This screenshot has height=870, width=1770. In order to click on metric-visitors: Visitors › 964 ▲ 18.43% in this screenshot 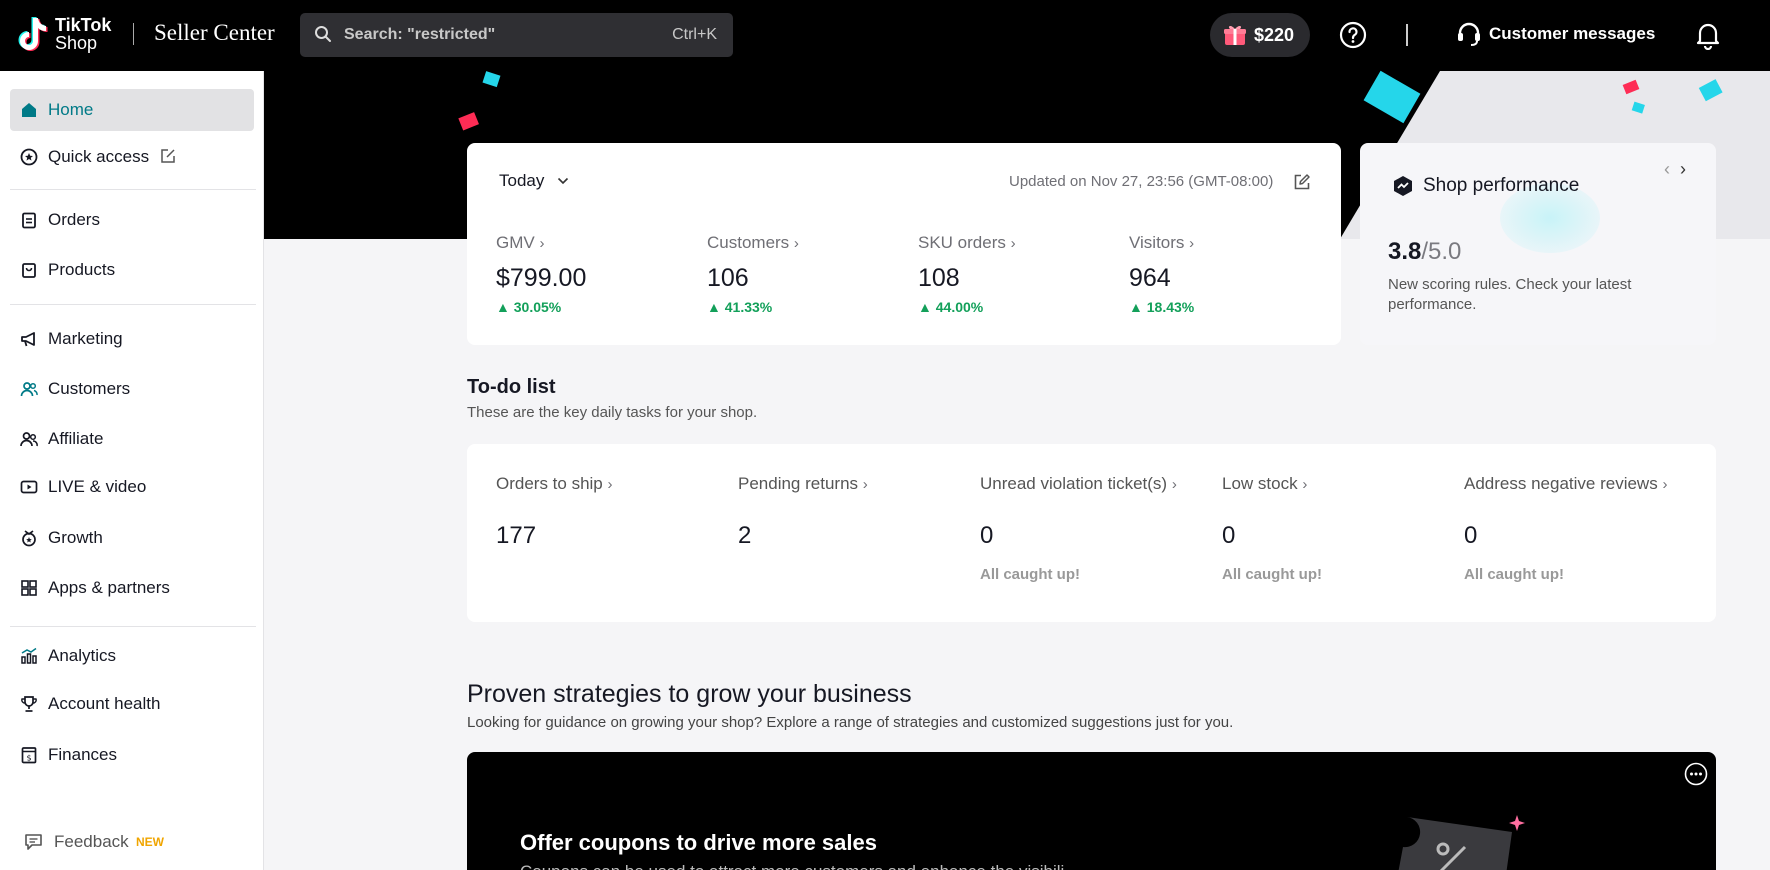, I will do `click(1229, 278)`.